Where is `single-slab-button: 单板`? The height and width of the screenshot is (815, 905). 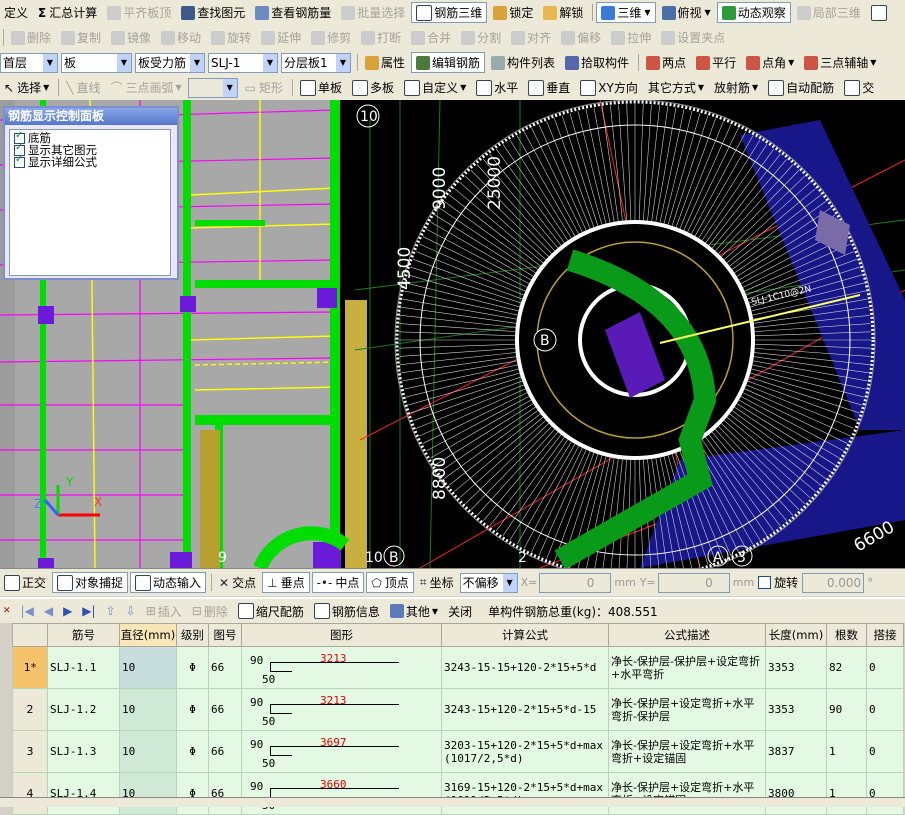 single-slab-button: 单板 is located at coordinates (321, 87).